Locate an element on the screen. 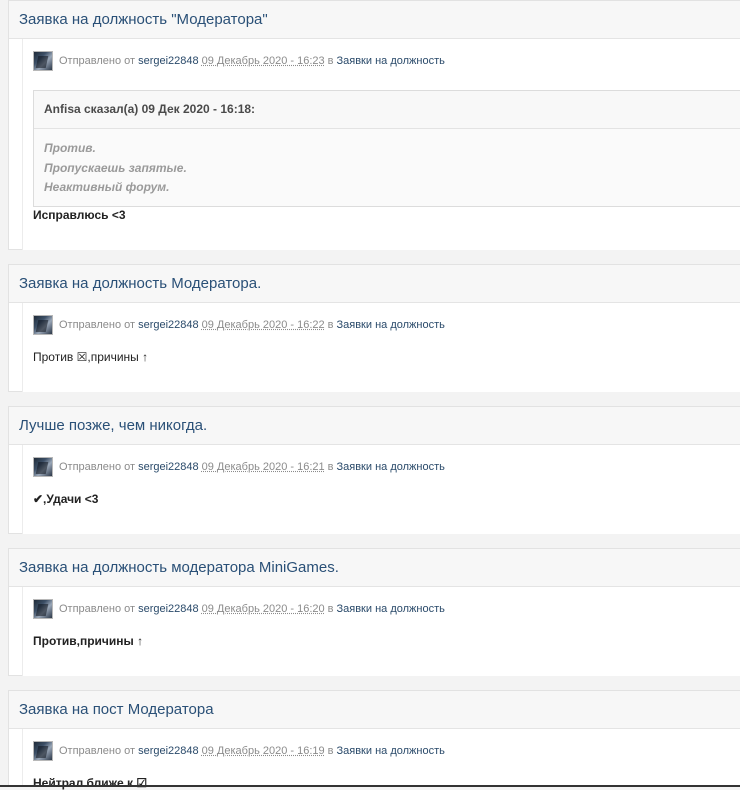 The image size is (740, 790). quote-header: Anfisa сказал(а) 09 Дек 2020 - 16:18: is located at coordinates (387, 110).